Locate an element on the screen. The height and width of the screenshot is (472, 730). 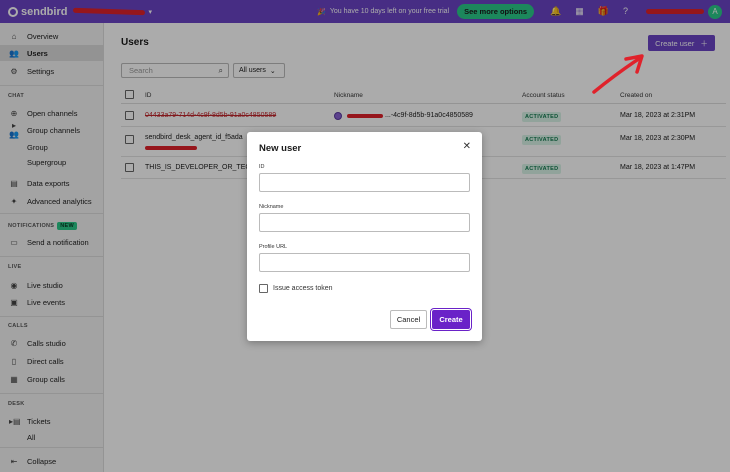
nickname-field is located at coordinates (364, 222).